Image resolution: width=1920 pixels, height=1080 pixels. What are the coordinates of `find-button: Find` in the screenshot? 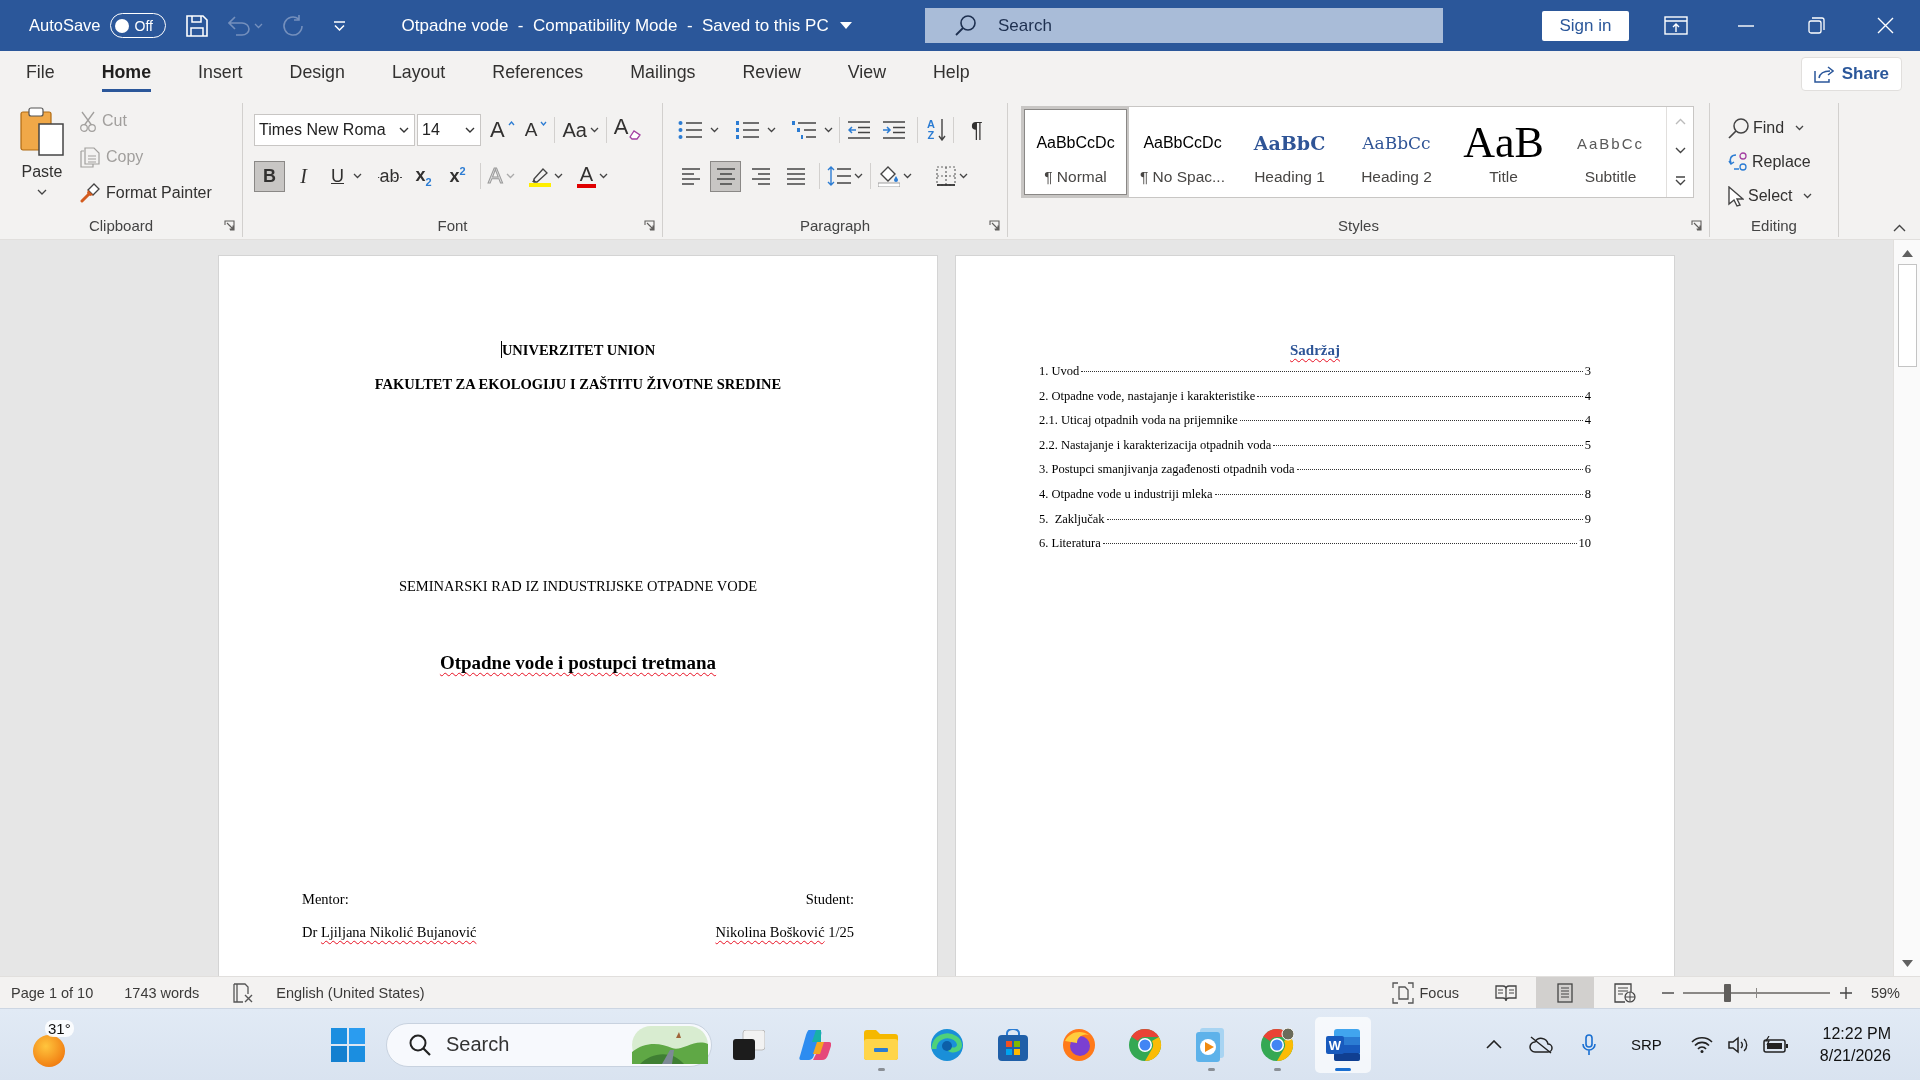 It's located at (1783, 128).